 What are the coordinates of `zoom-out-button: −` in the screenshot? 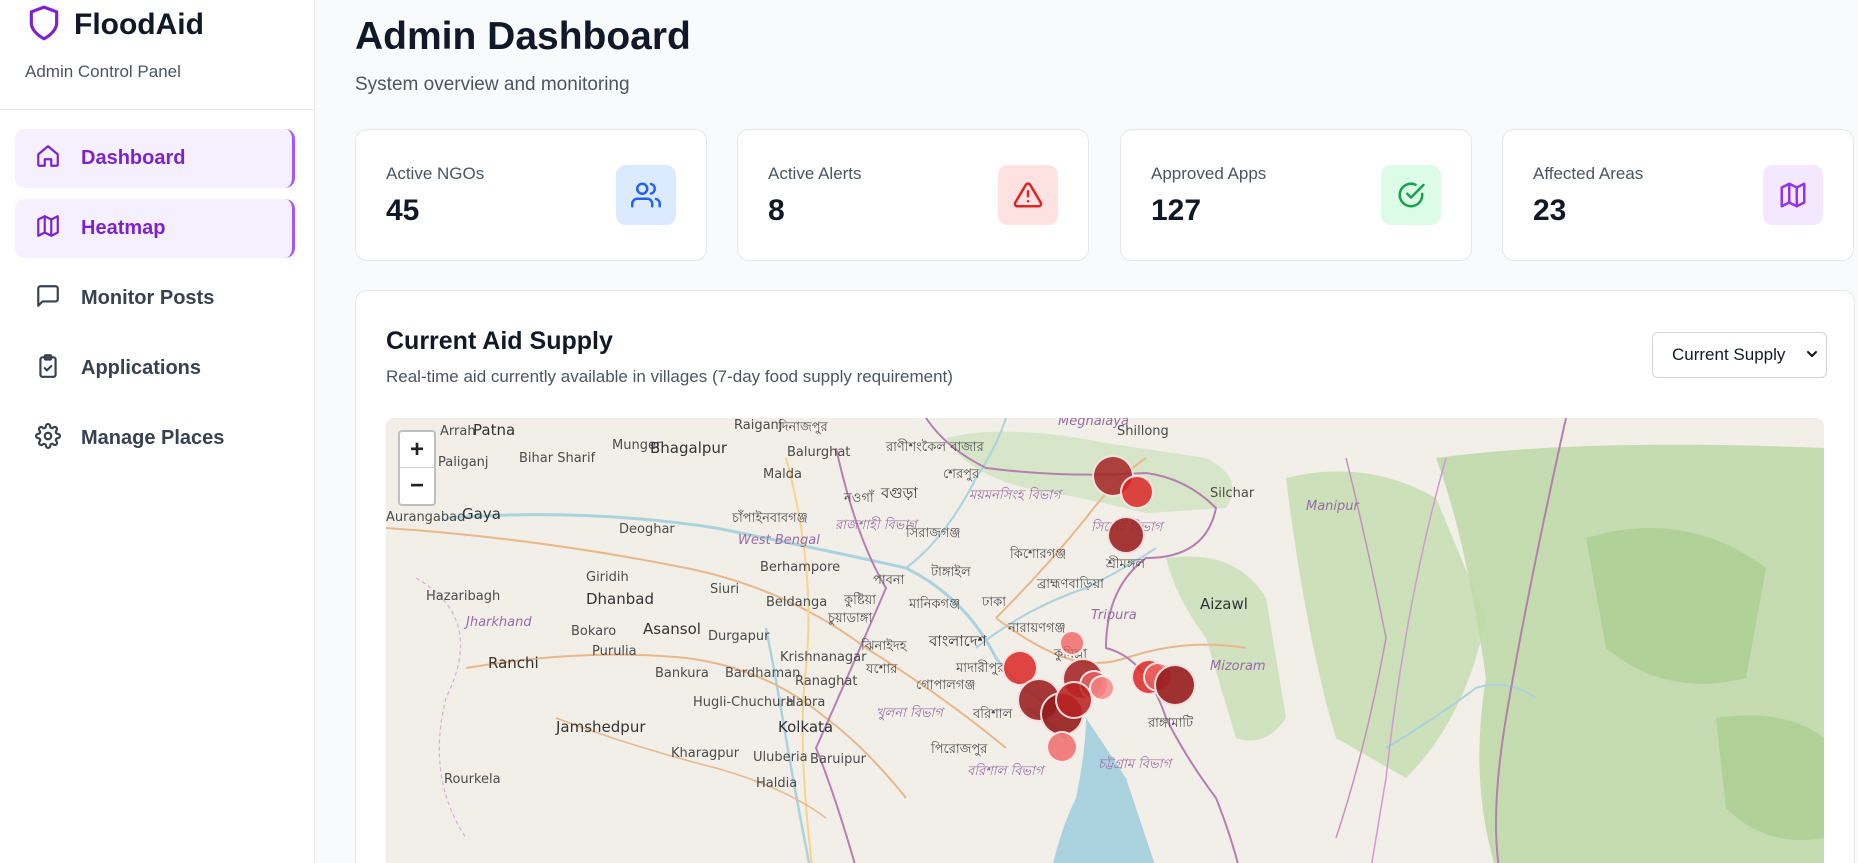 It's located at (417, 486).